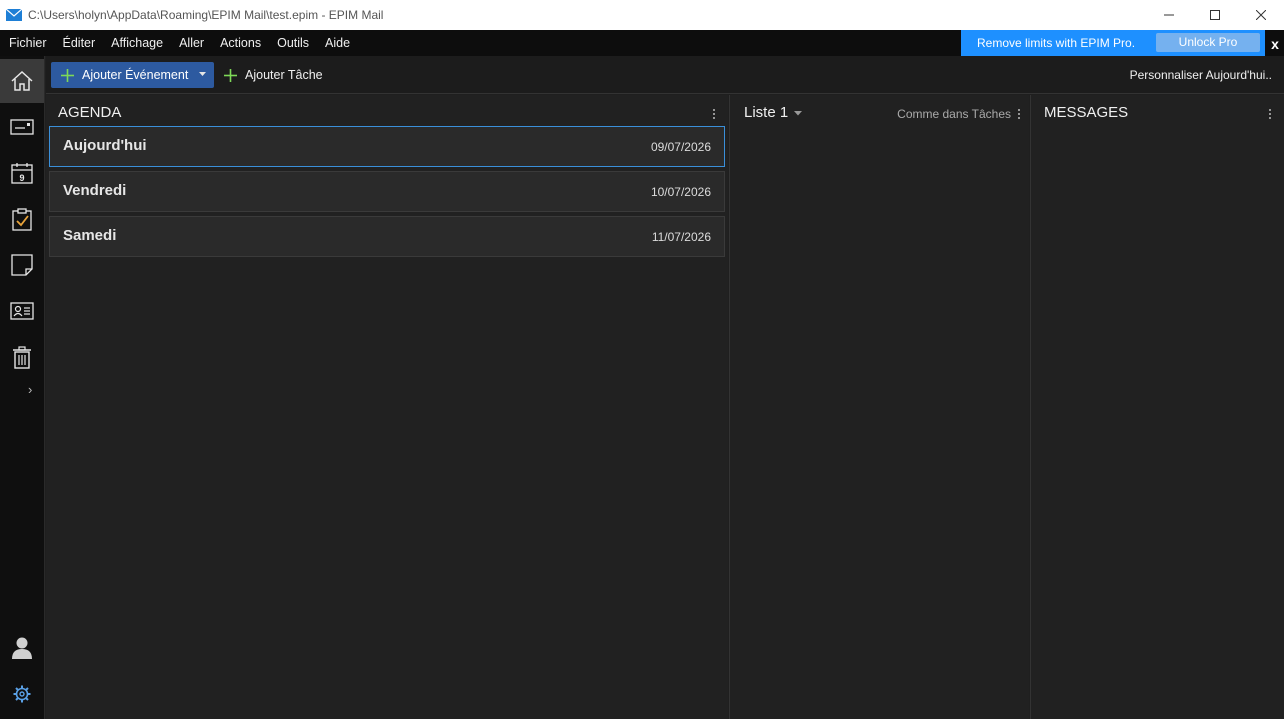  What do you see at coordinates (284, 75) in the screenshot?
I see `add-task-label: Ajouter Tâche` at bounding box center [284, 75].